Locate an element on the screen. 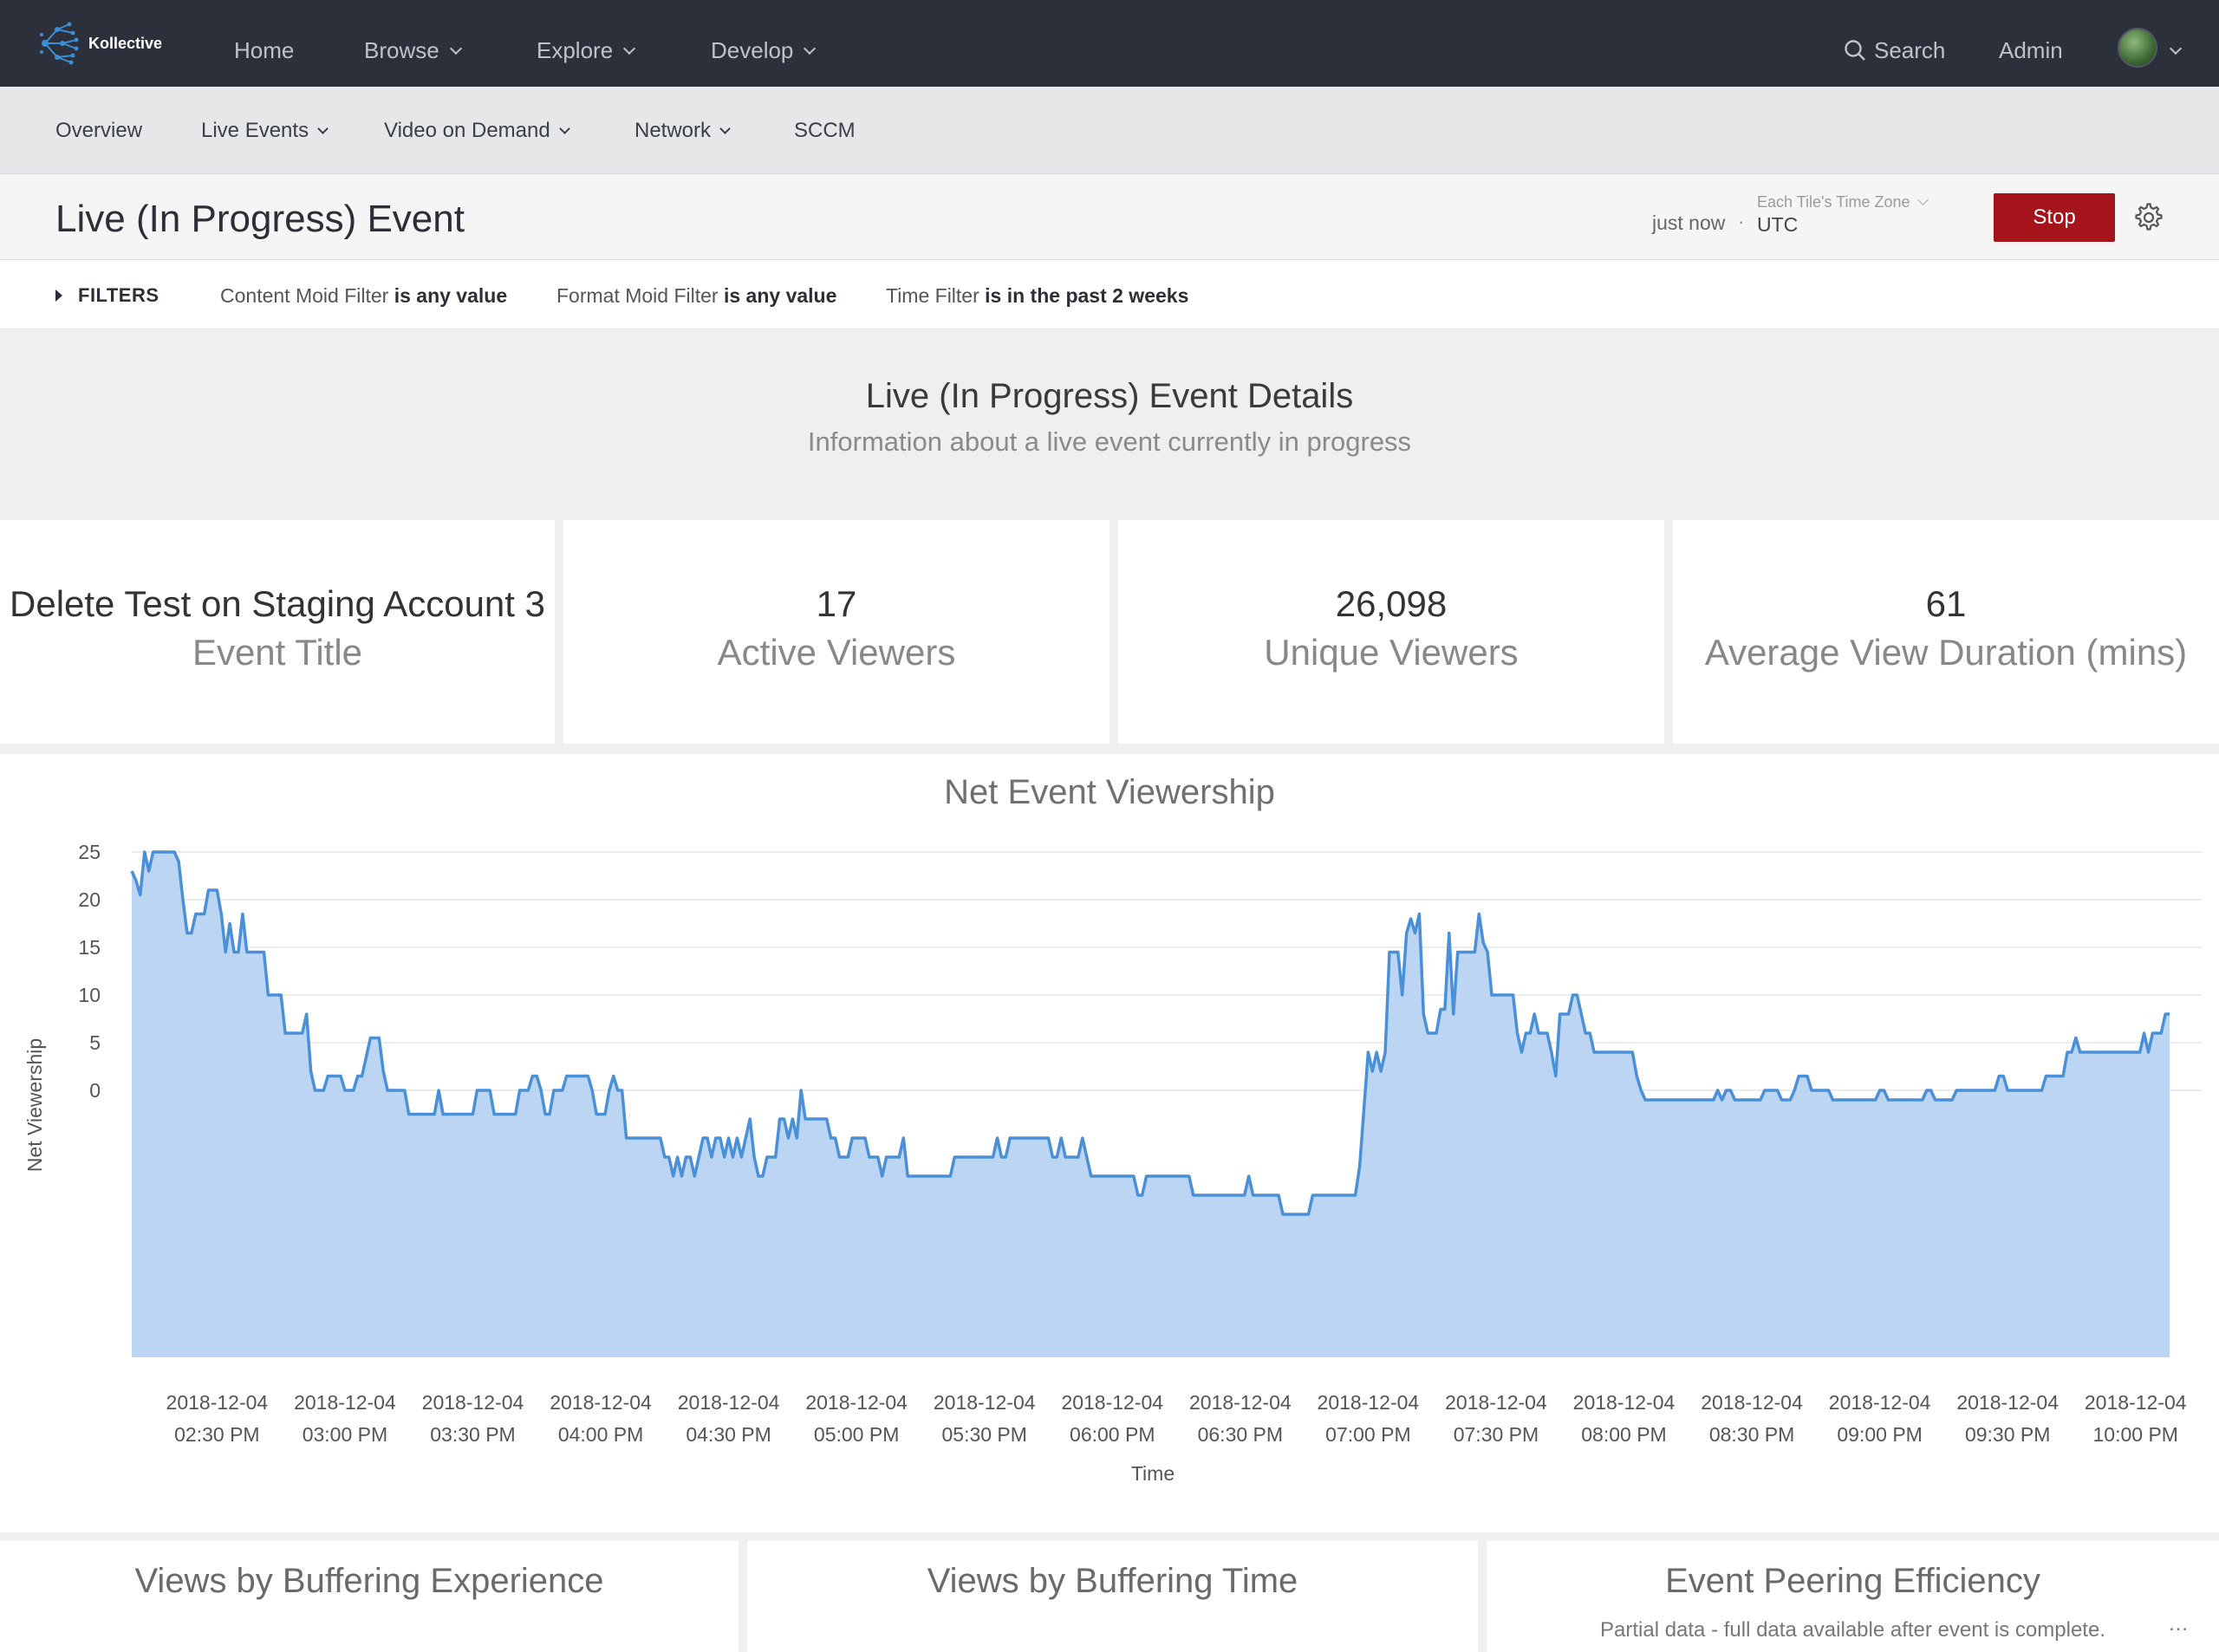 This screenshot has height=1652, width=2219. gear-icon is located at coordinates (2149, 217).